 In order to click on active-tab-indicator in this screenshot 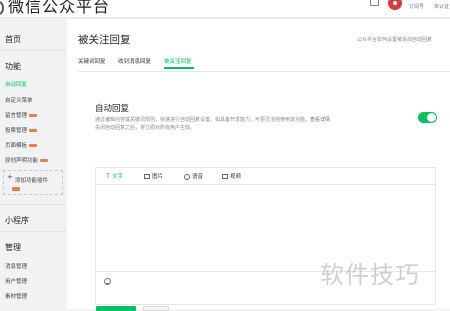, I will do `click(179, 68)`.